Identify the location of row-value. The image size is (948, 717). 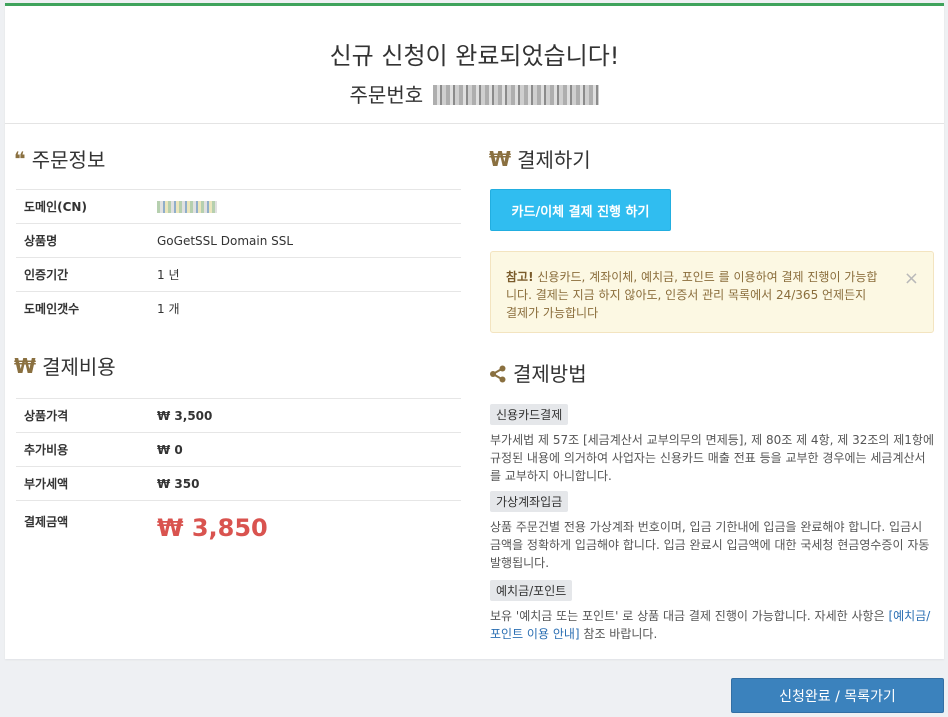
(305, 206).